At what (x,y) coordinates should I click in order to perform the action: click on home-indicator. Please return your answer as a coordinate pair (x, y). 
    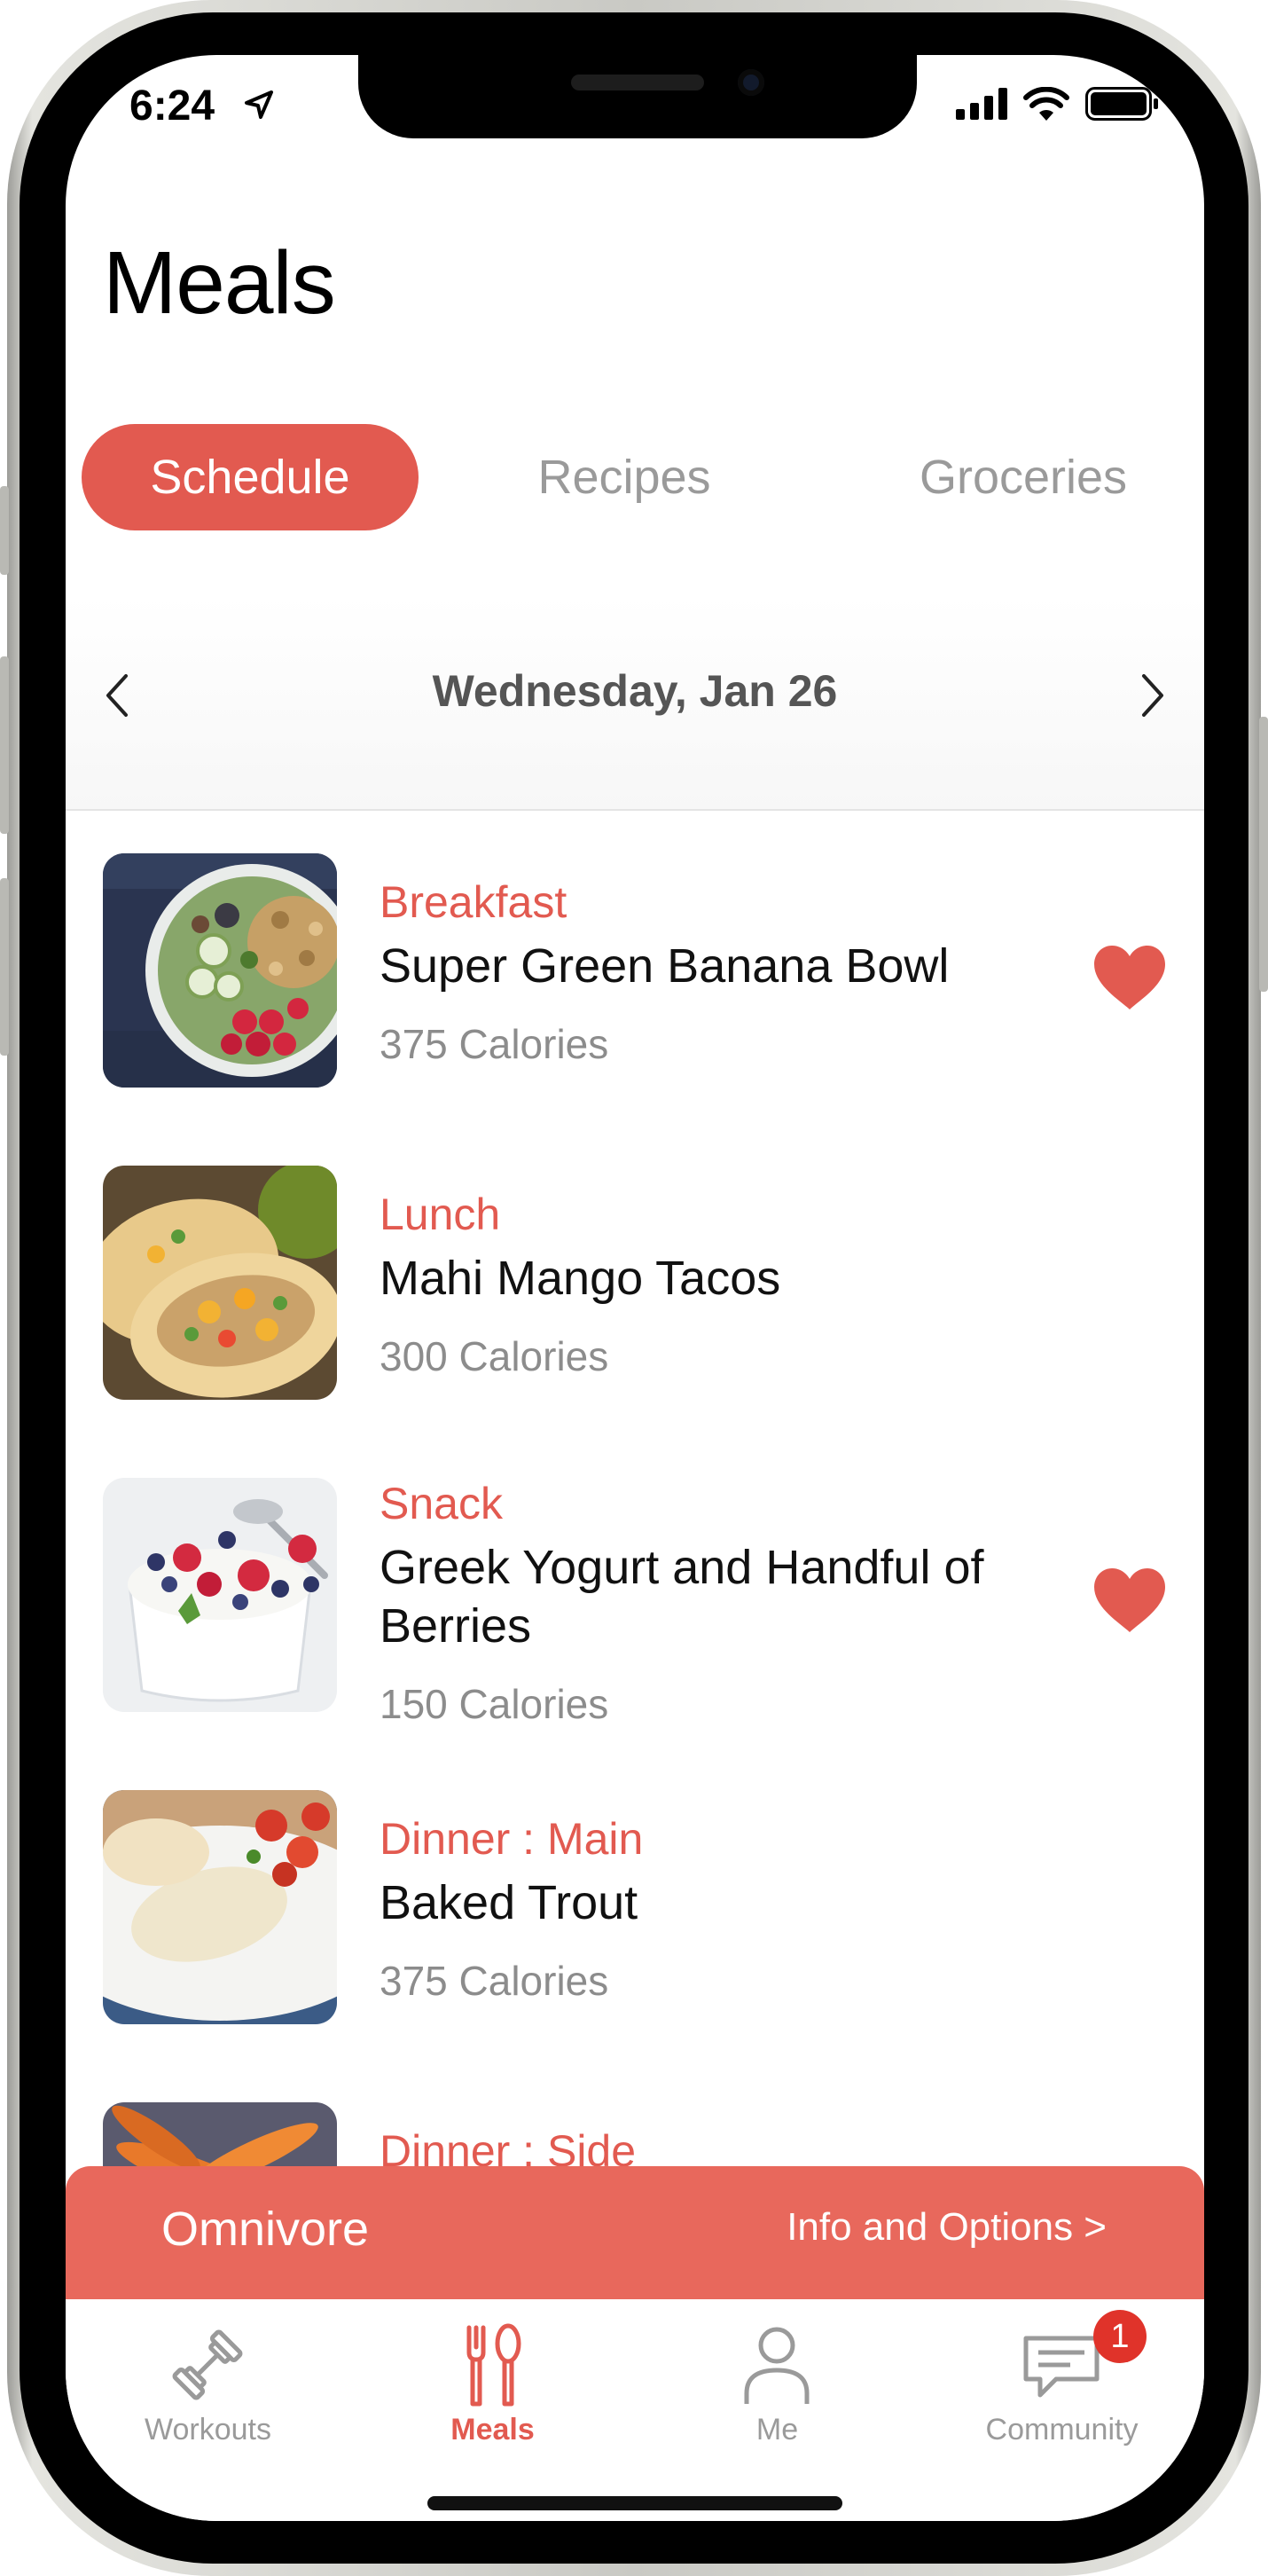
    Looking at the image, I should click on (634, 2503).